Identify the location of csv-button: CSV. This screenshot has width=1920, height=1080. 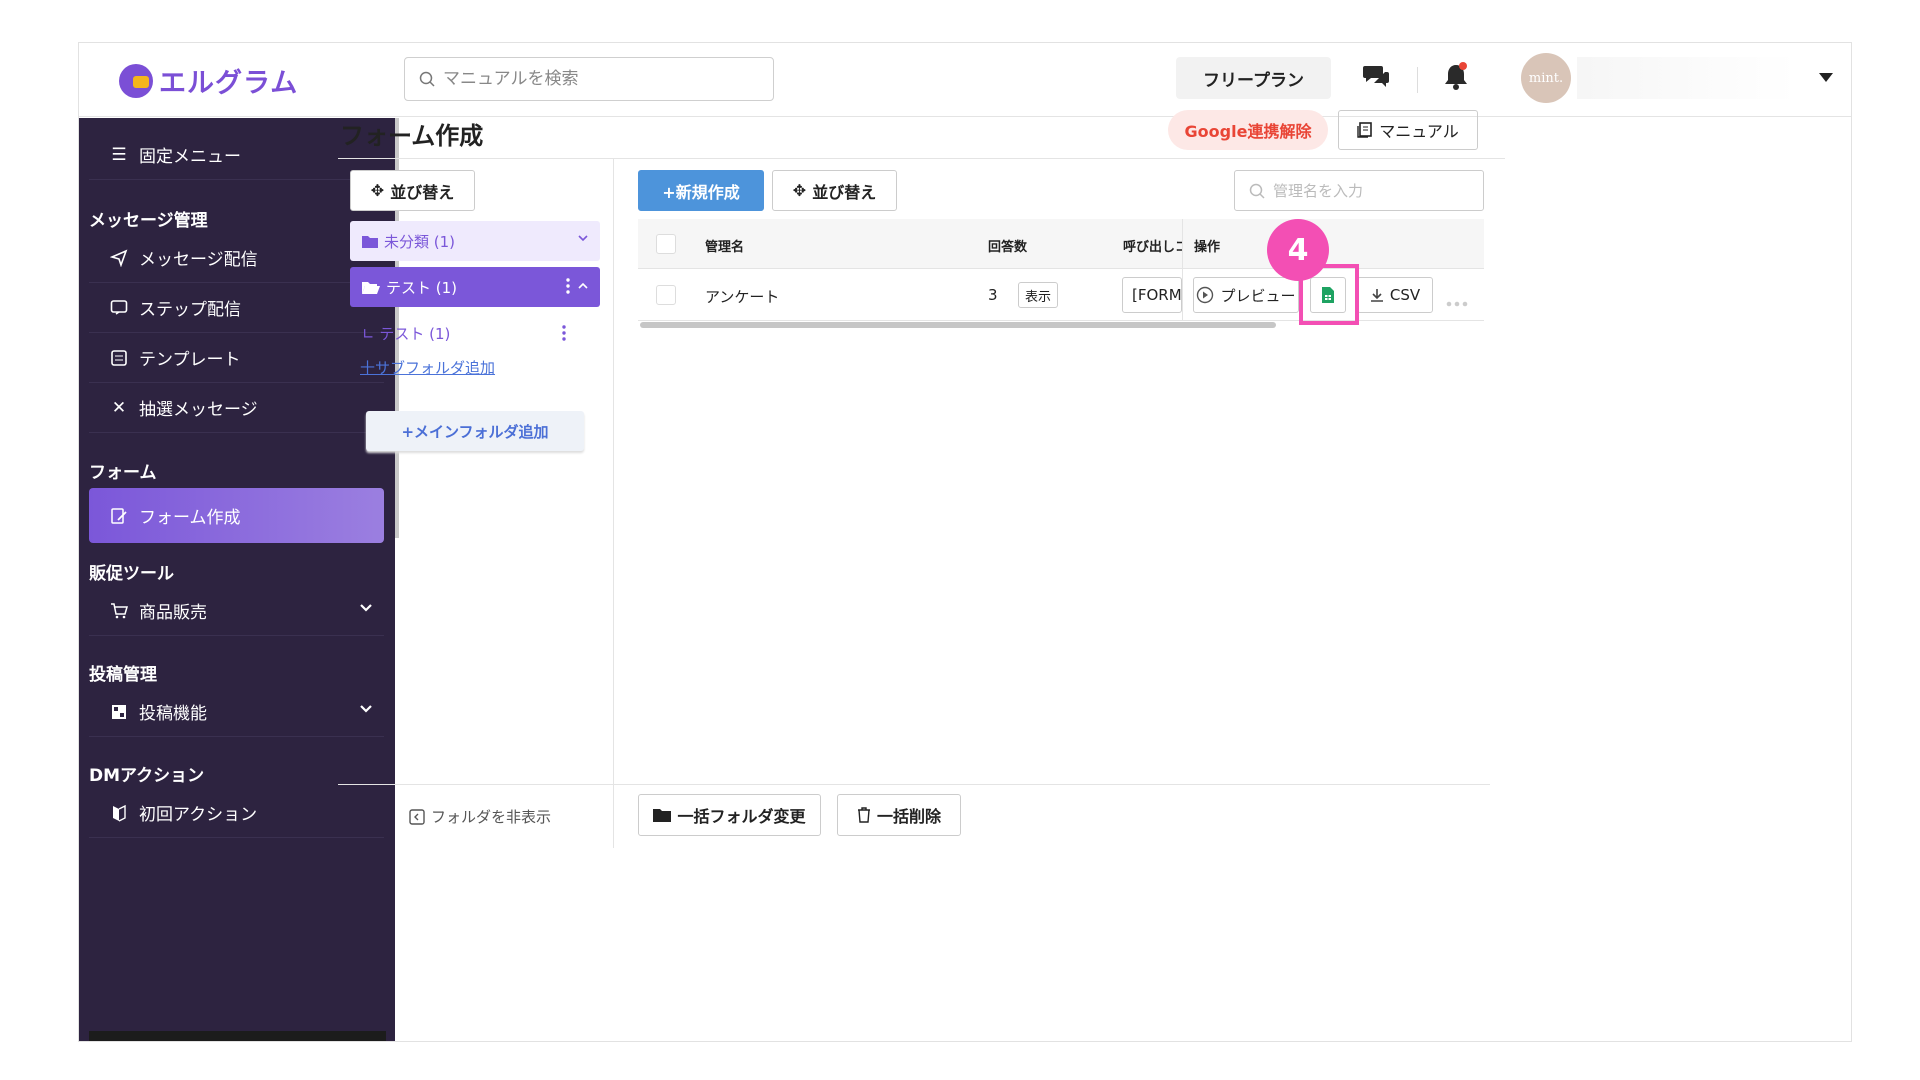
(1395, 295).